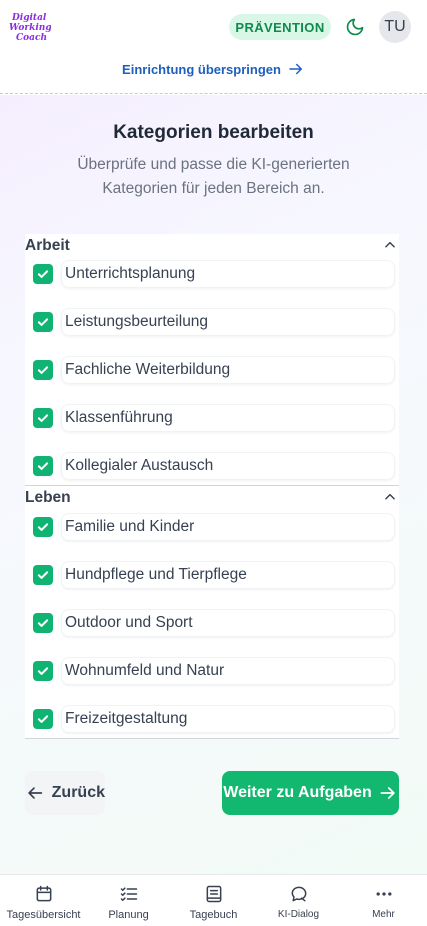 This screenshot has width=427, height=926. What do you see at coordinates (126, 718) in the screenshot?
I see `category-label: Freizeitgestaltung` at bounding box center [126, 718].